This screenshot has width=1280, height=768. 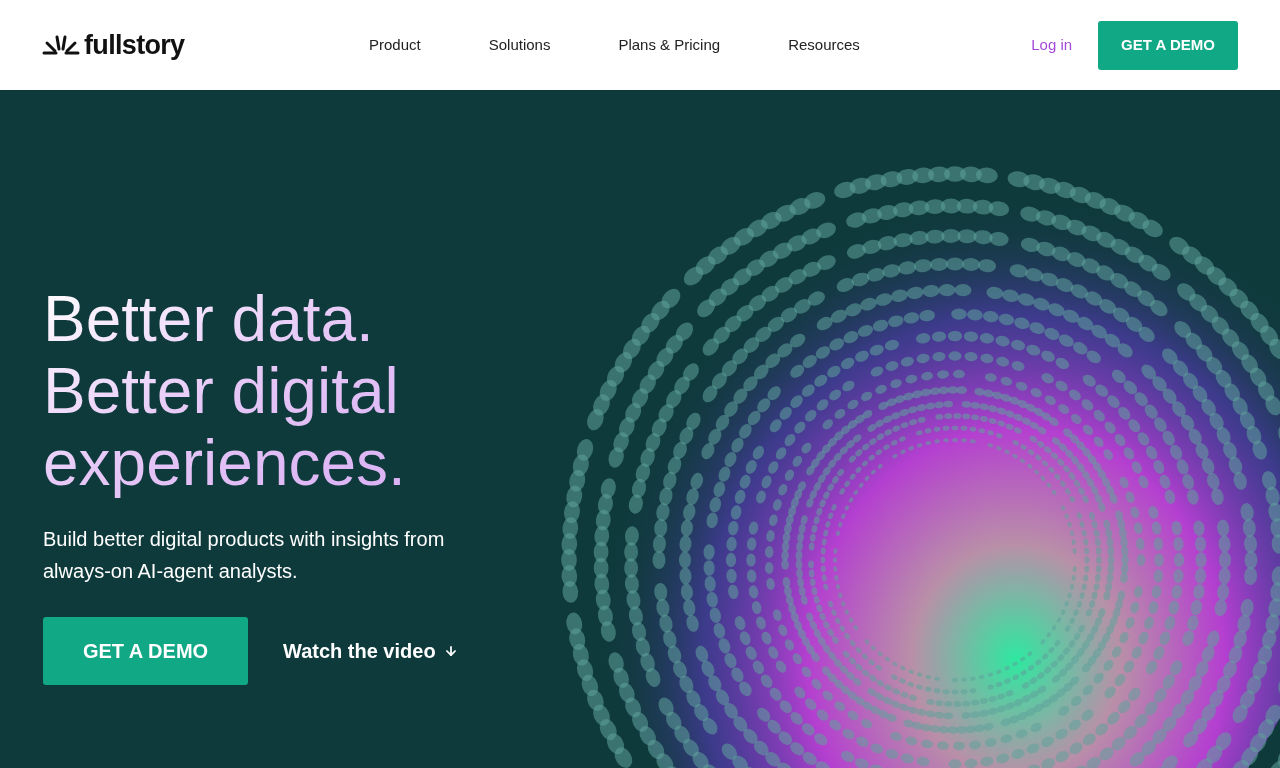 I want to click on logo-icon, so click(x=61, y=45).